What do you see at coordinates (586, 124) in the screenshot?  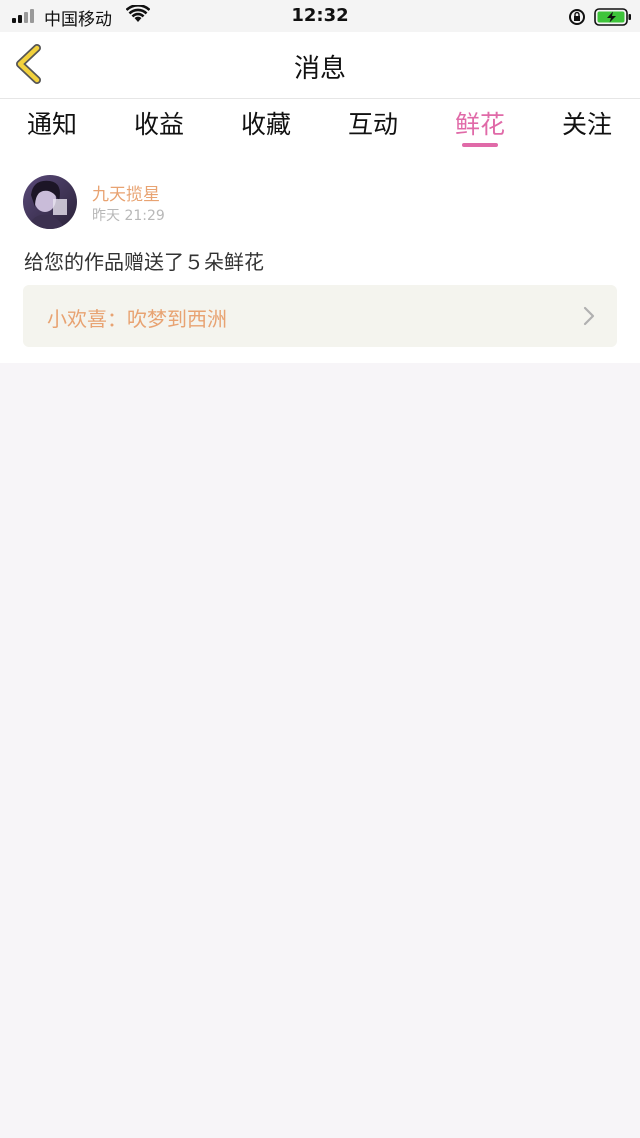 I see `tab-label: 关注` at bounding box center [586, 124].